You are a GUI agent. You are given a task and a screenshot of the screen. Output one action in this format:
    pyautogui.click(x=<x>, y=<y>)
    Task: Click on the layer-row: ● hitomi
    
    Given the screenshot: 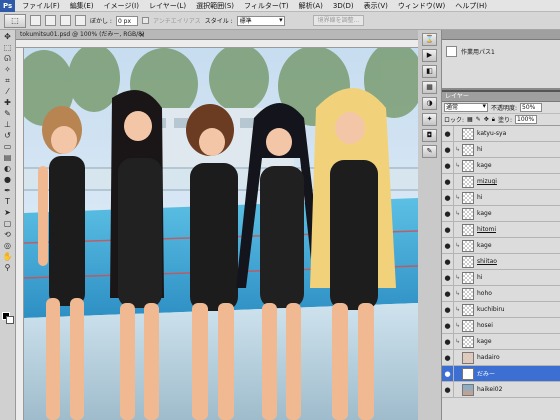 What is the action you would take?
    pyautogui.click(x=501, y=229)
    